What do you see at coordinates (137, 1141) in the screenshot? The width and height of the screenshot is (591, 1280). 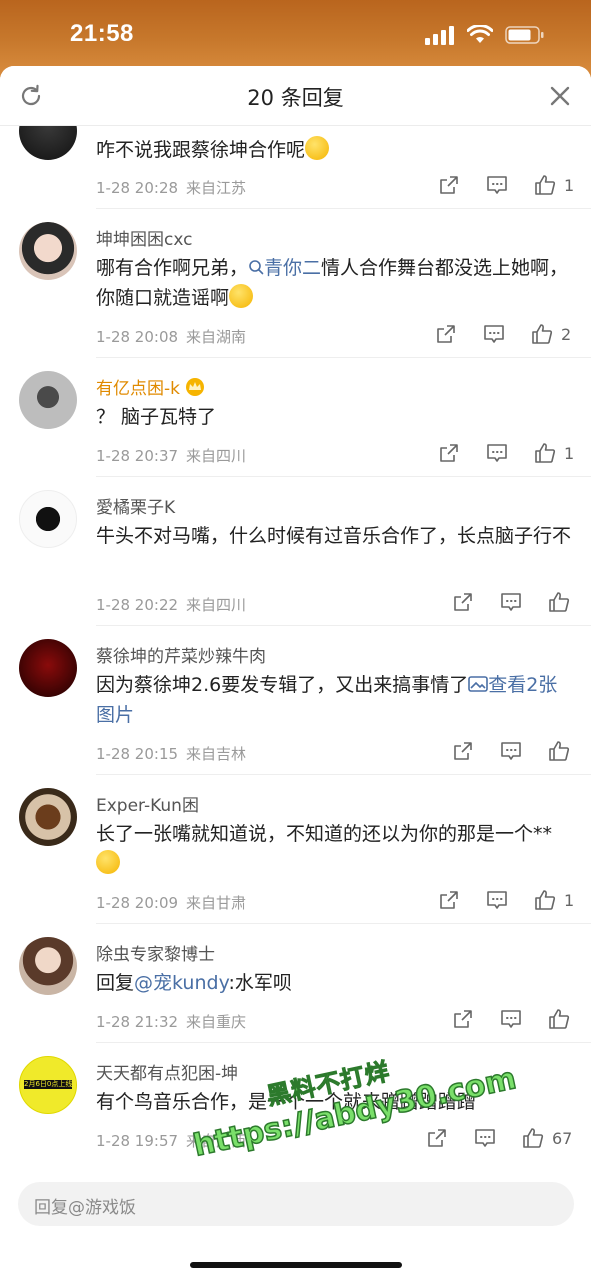 I see `comment-date: 1-28 19:57` at bounding box center [137, 1141].